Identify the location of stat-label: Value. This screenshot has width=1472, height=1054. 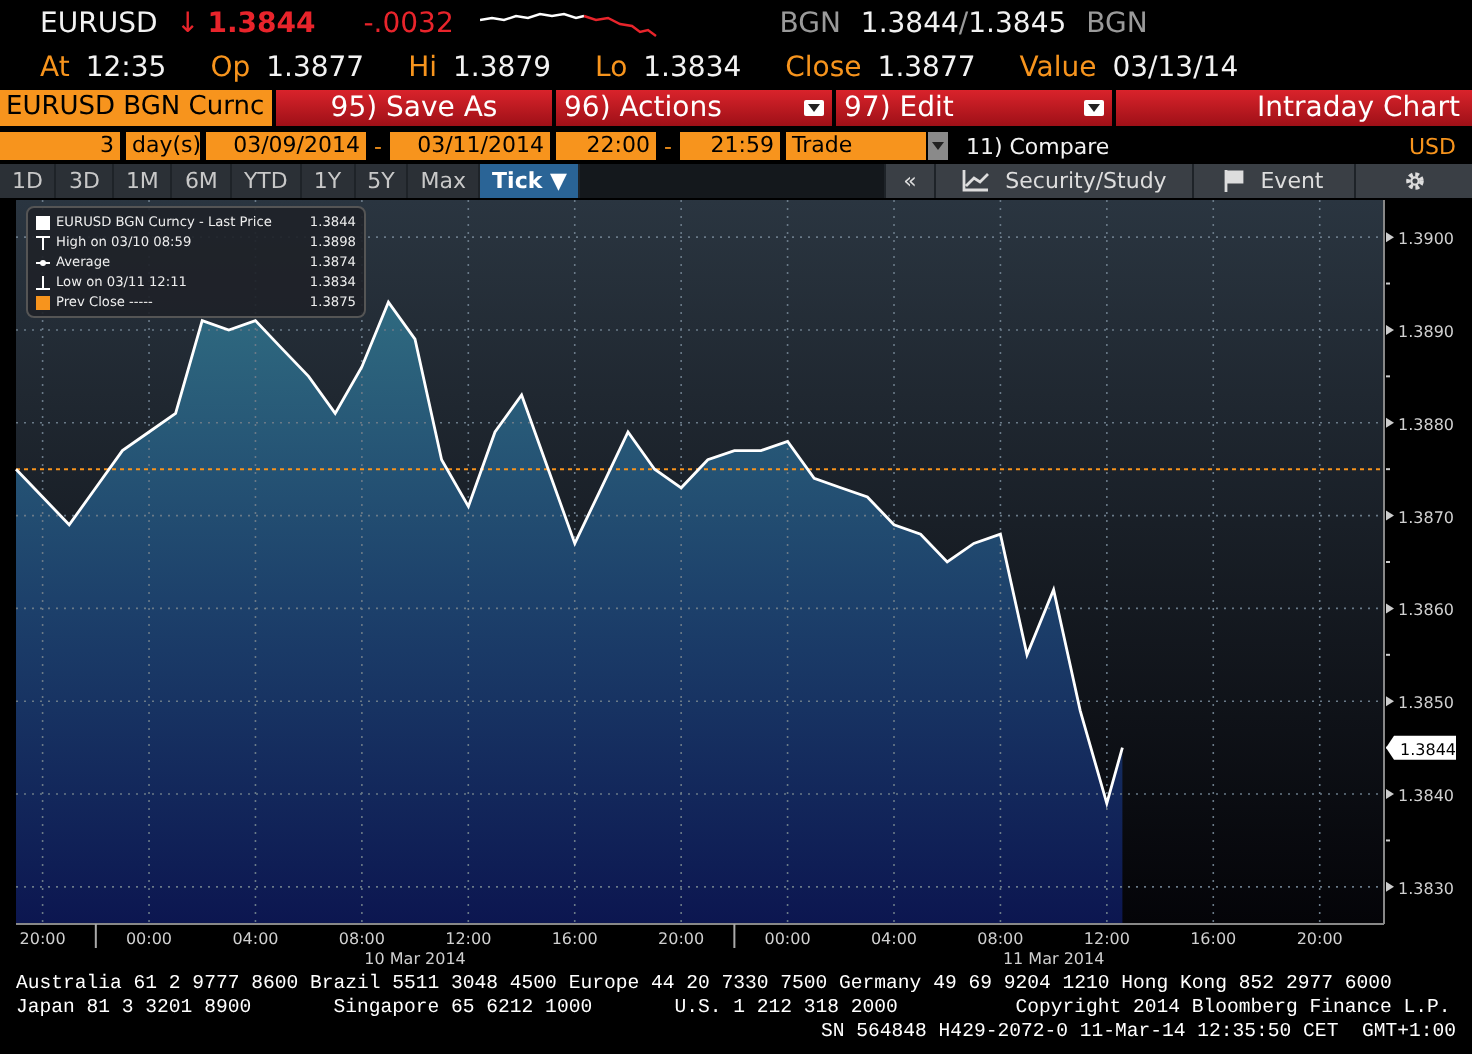
(1058, 68).